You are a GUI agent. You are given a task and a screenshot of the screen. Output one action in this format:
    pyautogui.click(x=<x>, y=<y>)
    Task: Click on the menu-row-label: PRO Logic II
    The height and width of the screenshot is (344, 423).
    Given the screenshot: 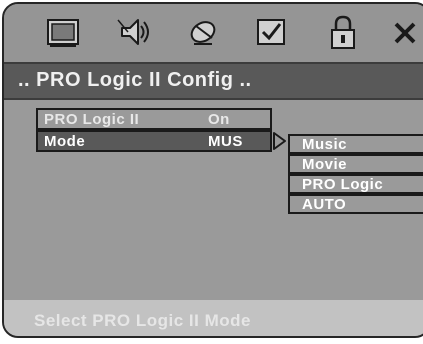 What is the action you would take?
    pyautogui.click(x=92, y=119)
    